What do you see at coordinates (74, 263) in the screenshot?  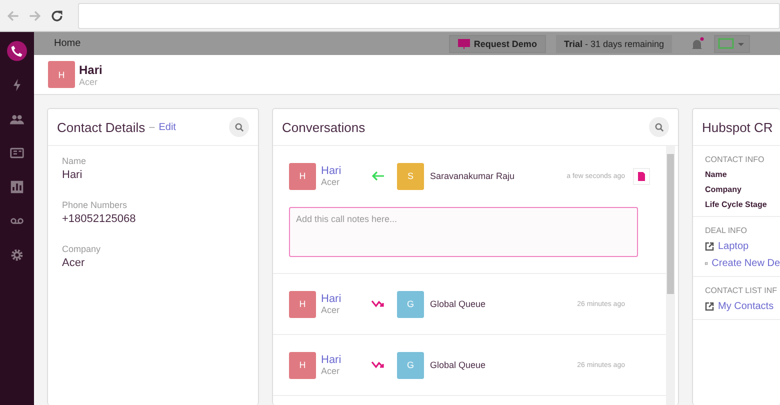 I see `field-value: Acer` at bounding box center [74, 263].